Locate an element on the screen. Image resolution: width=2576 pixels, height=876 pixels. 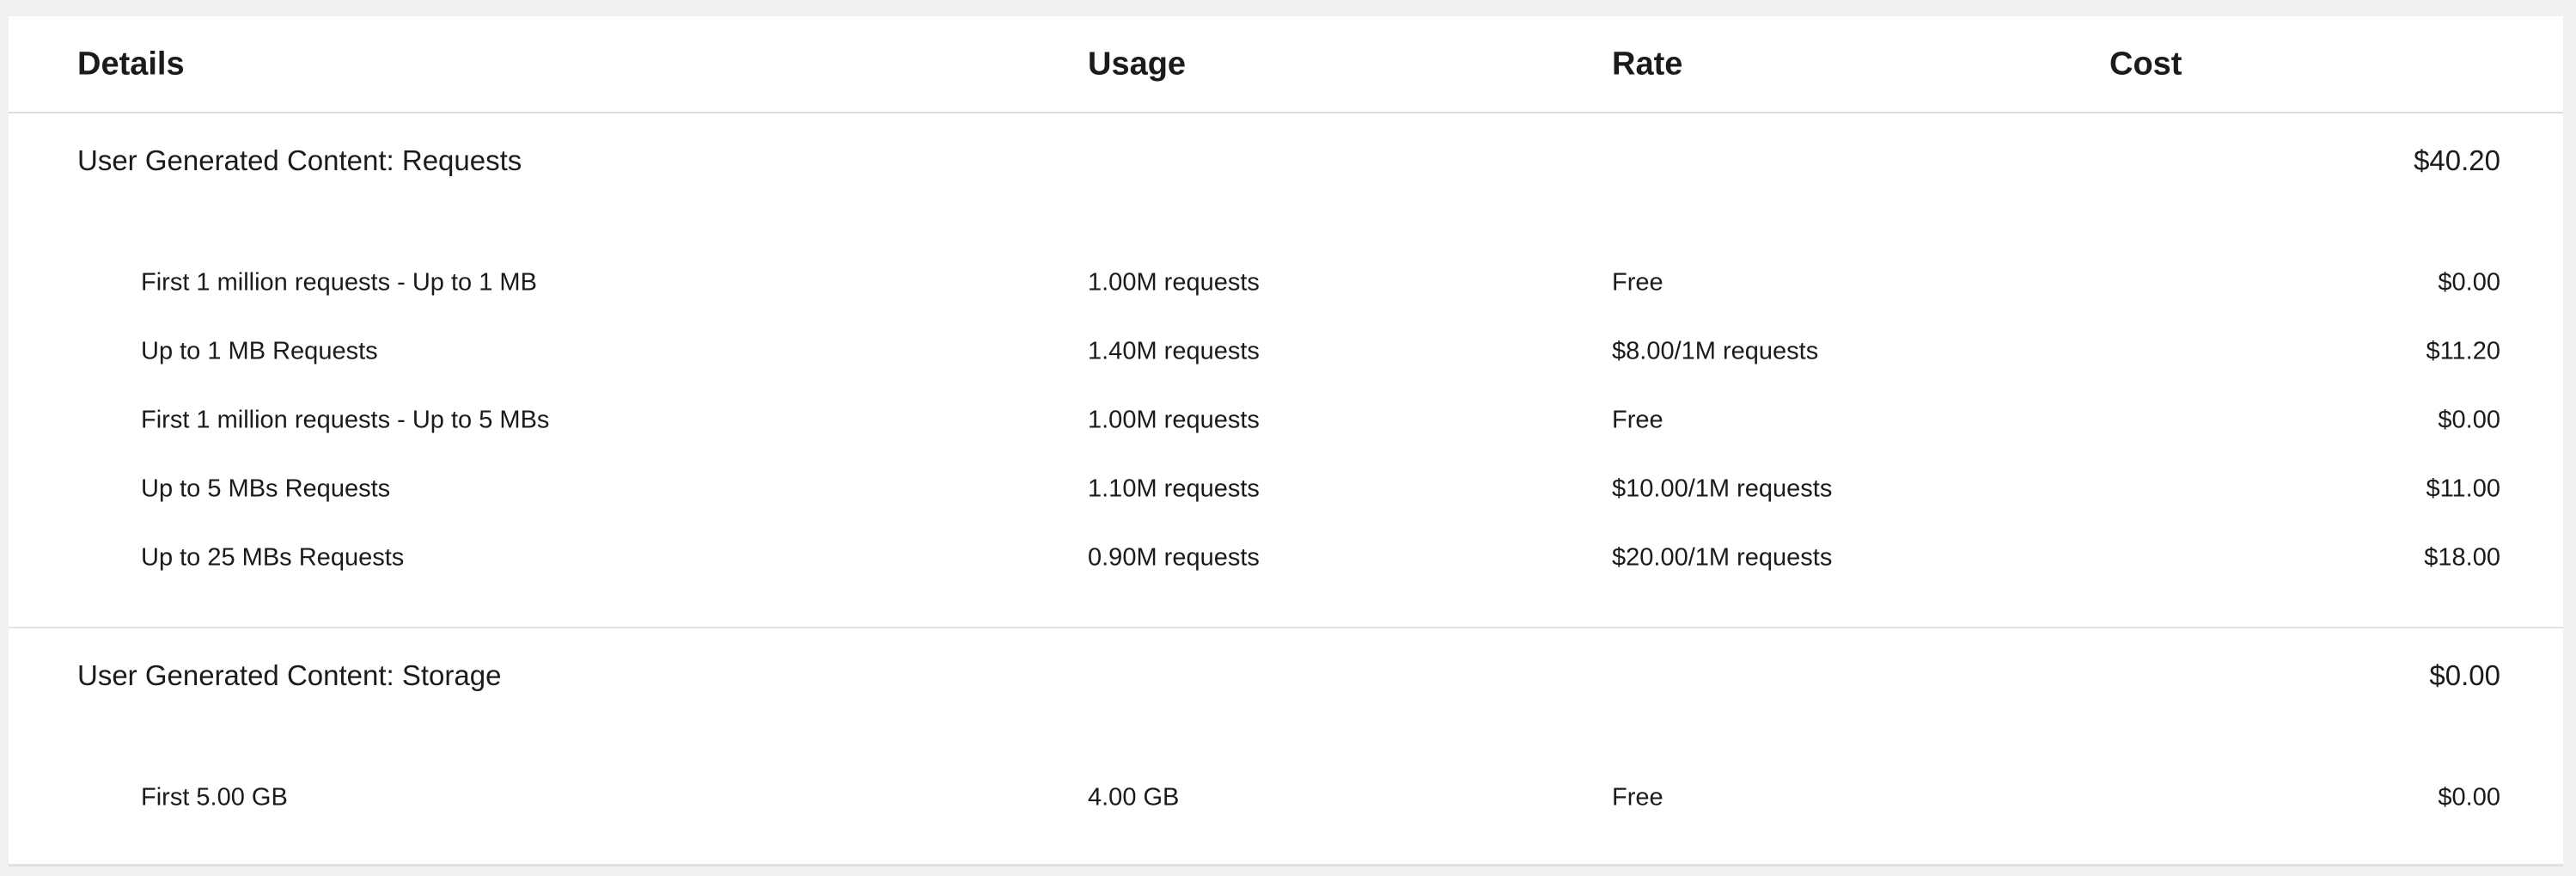
row-details: First 1 million requests - Up to 1 MB is located at coordinates (339, 282).